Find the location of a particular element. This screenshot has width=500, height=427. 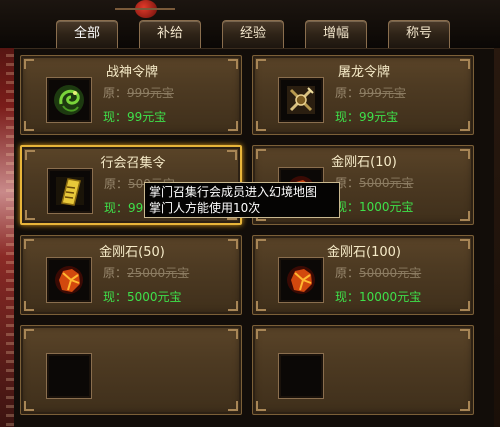

tooltip-line: 掌门人方能使用10次 is located at coordinates (205, 208).